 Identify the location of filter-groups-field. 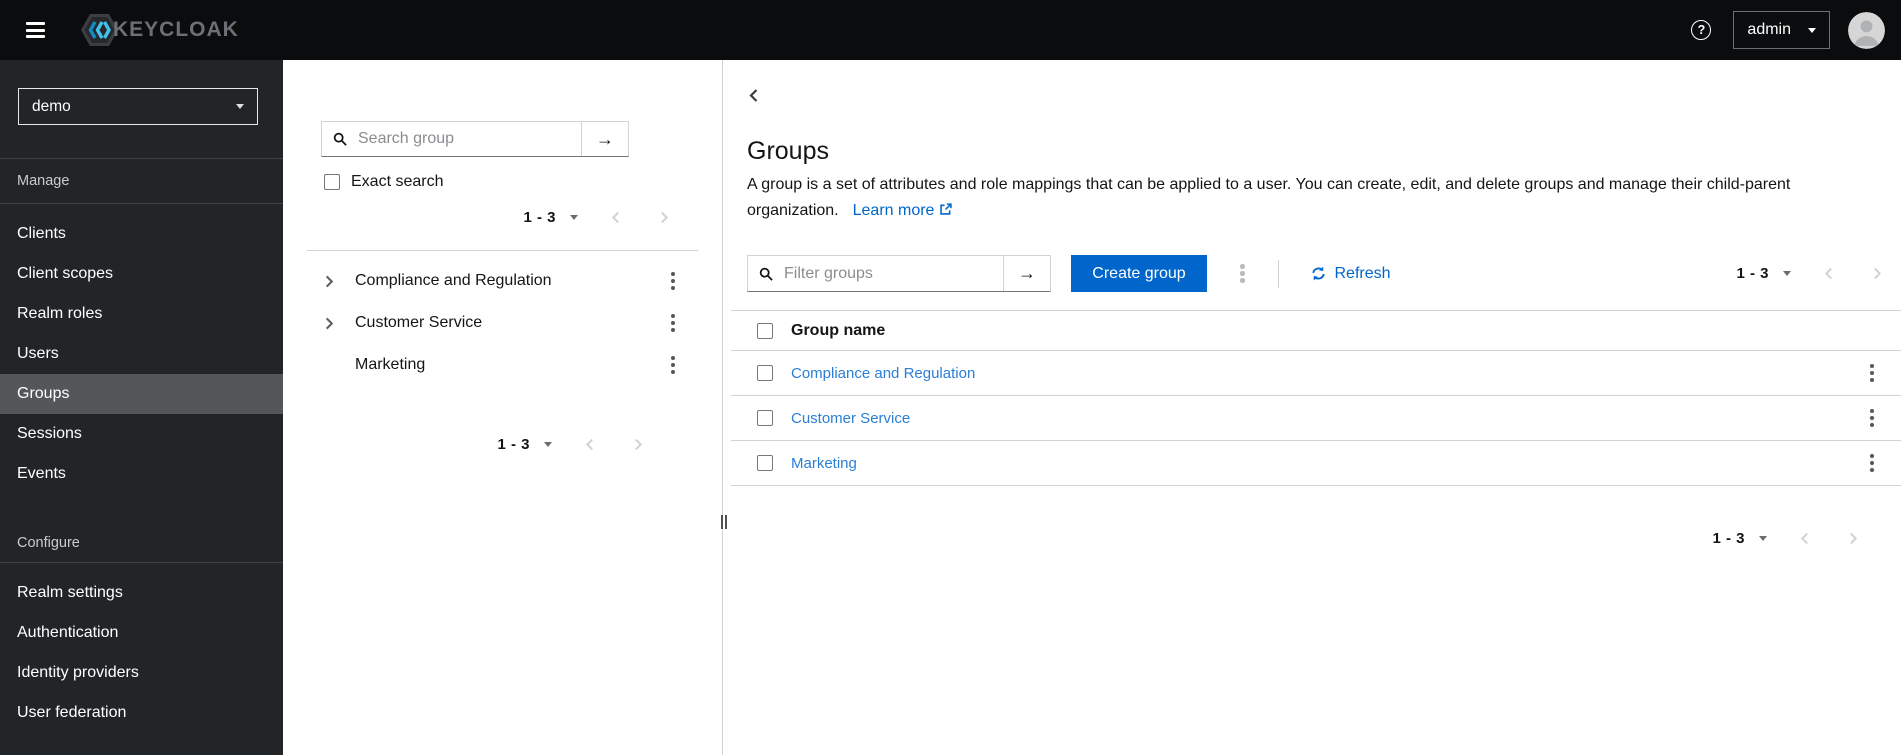
(875, 273).